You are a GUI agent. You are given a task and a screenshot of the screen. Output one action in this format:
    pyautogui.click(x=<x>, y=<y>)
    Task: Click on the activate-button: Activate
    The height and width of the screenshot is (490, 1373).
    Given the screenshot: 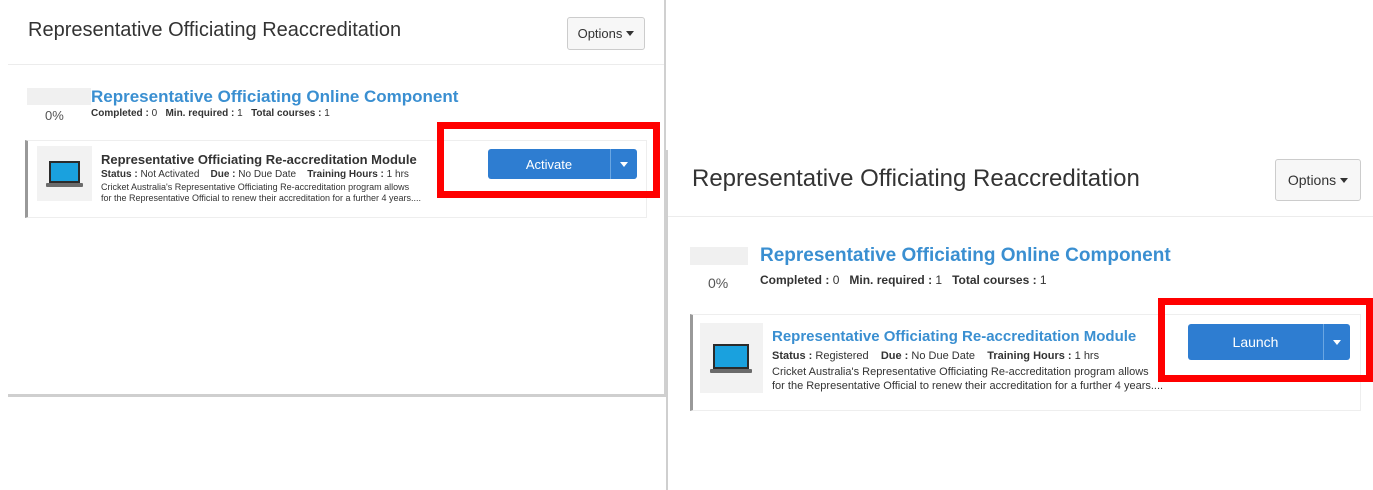 What is the action you would take?
    pyautogui.click(x=562, y=164)
    